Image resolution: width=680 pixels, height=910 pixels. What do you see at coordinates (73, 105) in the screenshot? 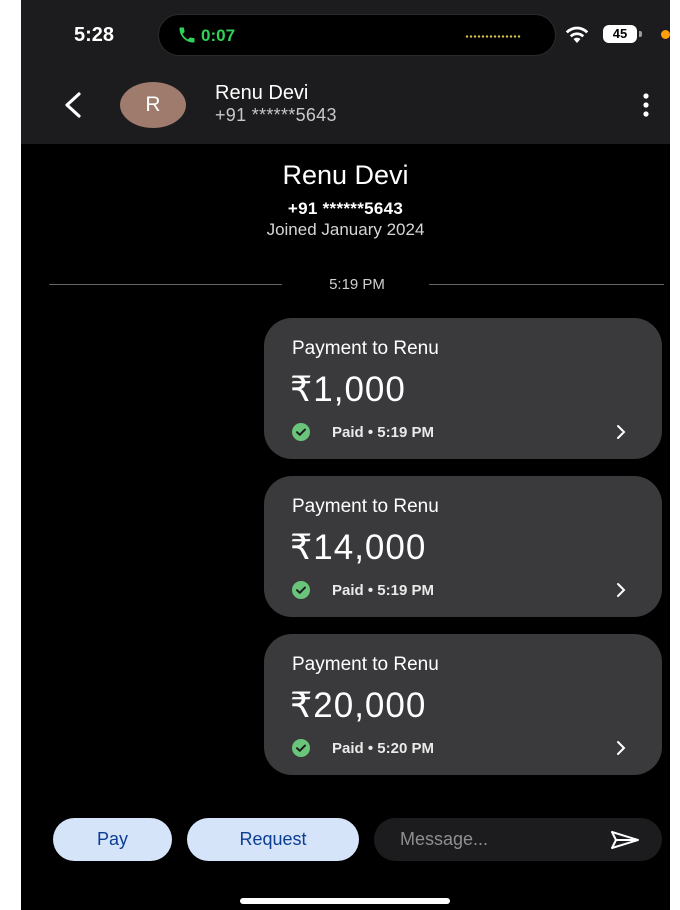
I see `chevron-left-icon` at bounding box center [73, 105].